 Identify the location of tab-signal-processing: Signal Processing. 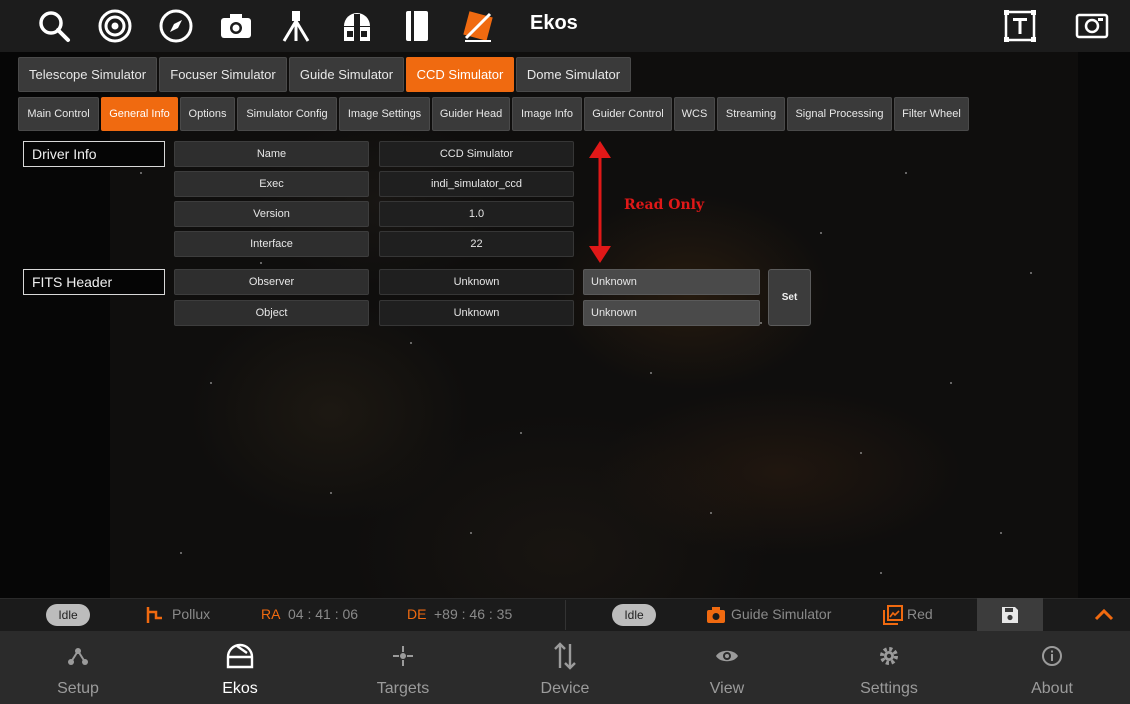
(839, 114).